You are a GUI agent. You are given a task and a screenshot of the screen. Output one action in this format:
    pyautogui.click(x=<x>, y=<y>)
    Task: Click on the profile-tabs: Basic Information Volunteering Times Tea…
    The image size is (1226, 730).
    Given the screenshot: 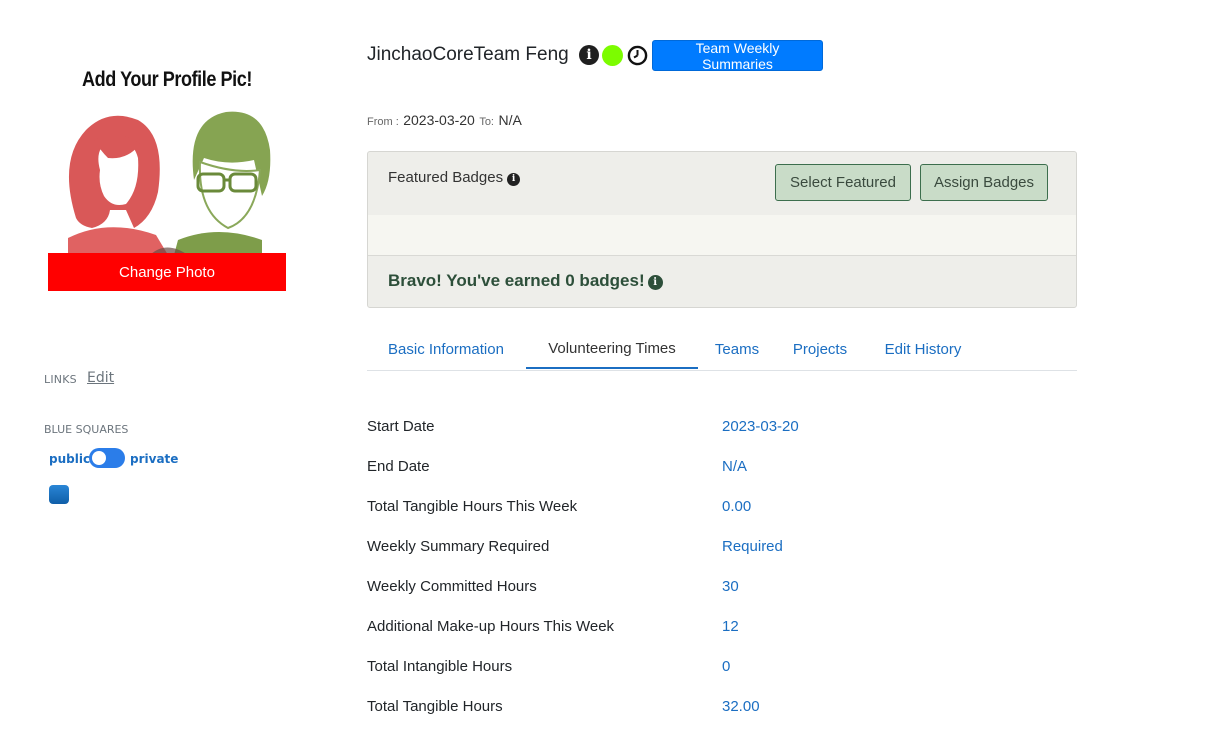 What is the action you would take?
    pyautogui.click(x=722, y=350)
    